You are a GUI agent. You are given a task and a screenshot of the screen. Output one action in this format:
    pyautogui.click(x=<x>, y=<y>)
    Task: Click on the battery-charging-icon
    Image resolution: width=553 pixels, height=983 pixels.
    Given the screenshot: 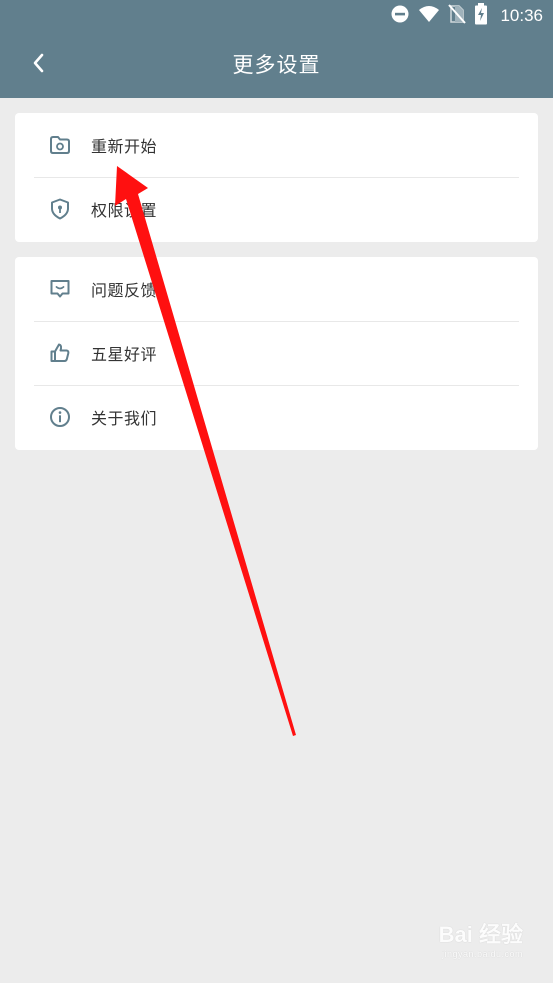 What is the action you would take?
    pyautogui.click(x=481, y=16)
    